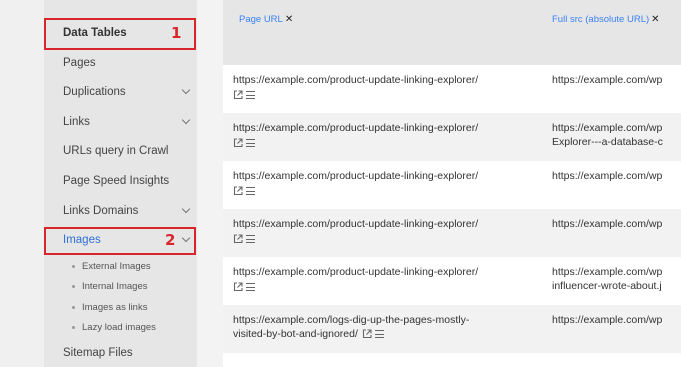 This screenshot has width=681, height=367. I want to click on cell-text: visited-by-bot-and-ignored/, so click(383, 334).